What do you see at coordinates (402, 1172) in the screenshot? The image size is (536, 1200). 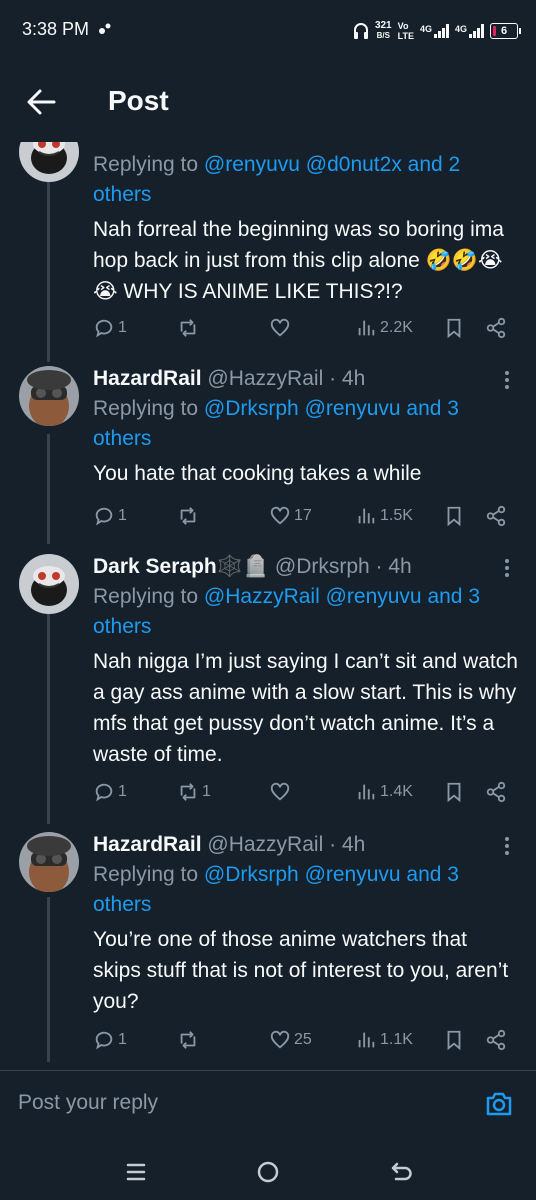 I see `back-nav-icon` at bounding box center [402, 1172].